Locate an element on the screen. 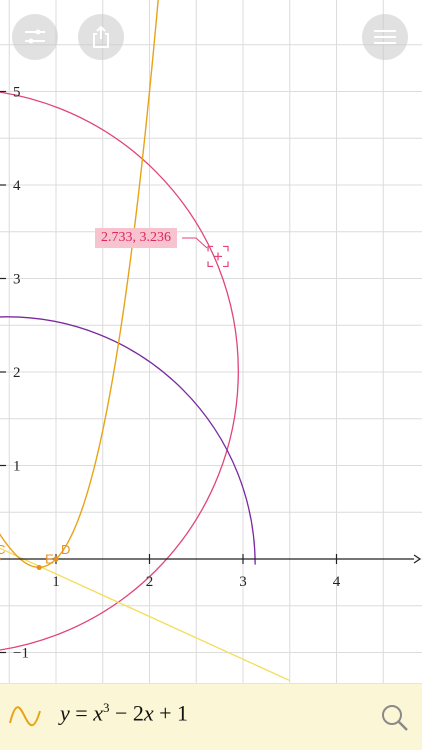 Image resolution: width=422 pixels, height=750 pixels. expr-constant: + 1 is located at coordinates (171, 713).